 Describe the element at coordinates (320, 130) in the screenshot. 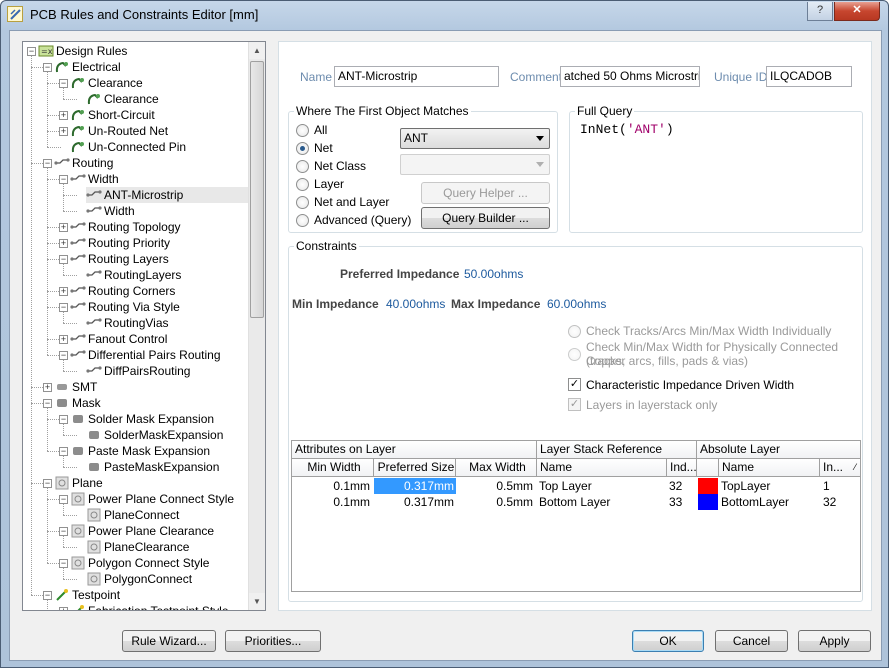

I see `radio-all-label: All` at that location.